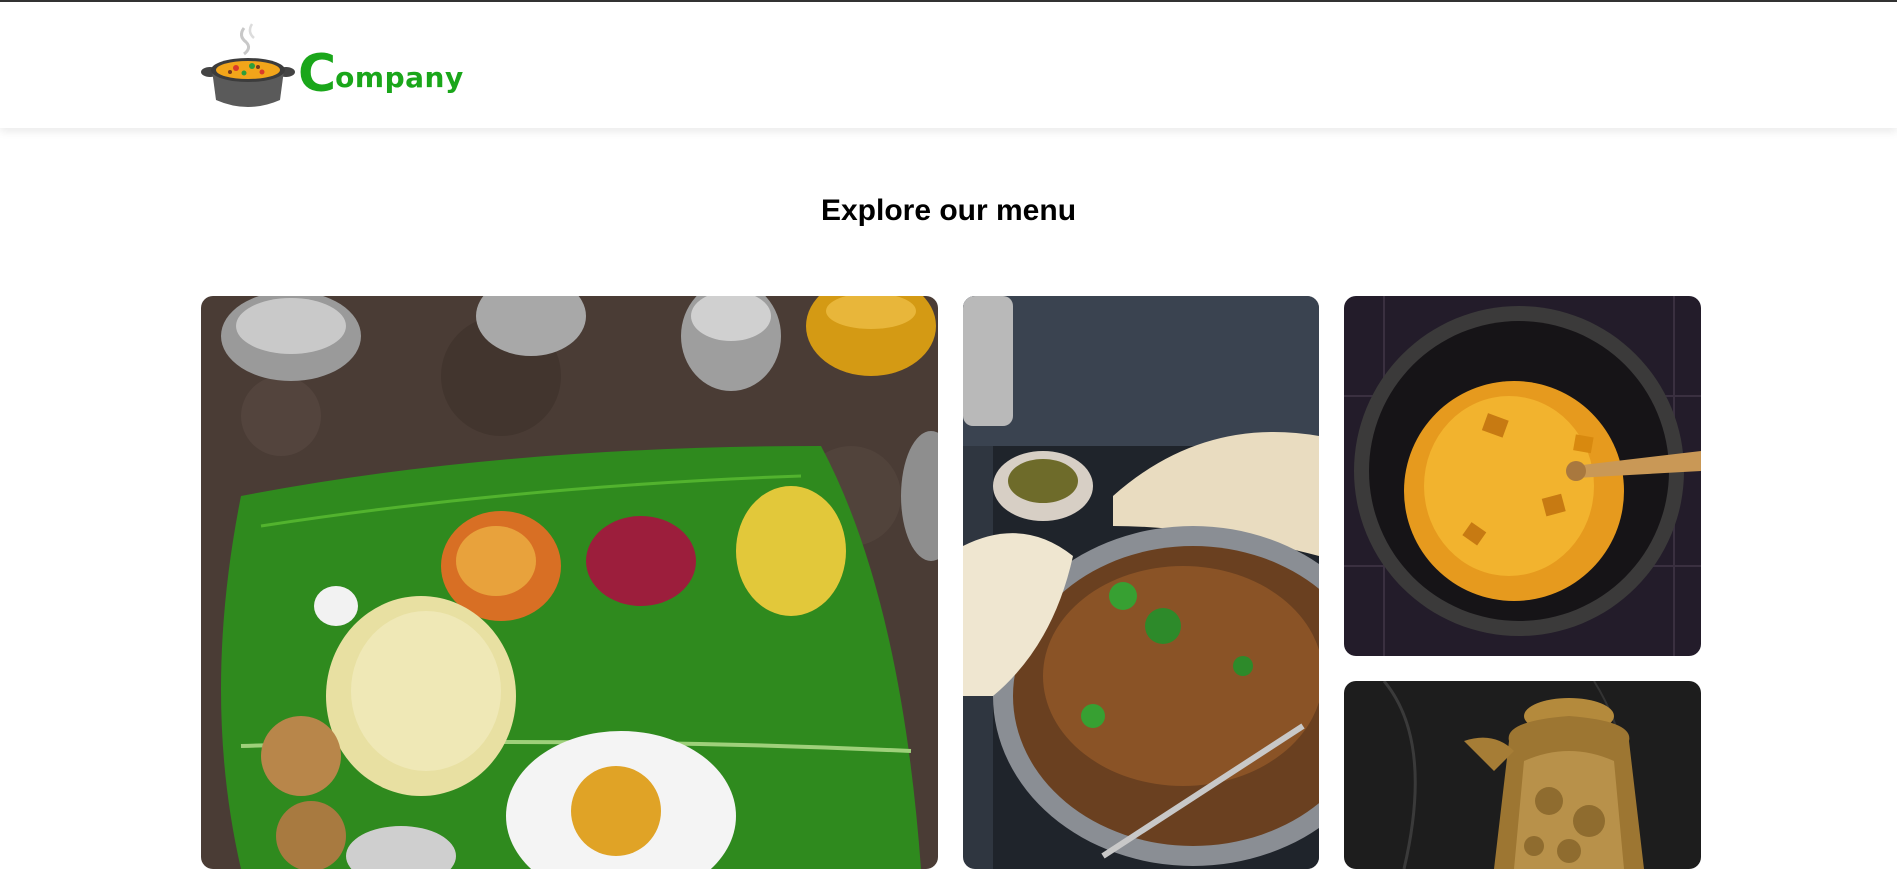 This screenshot has width=1897, height=869. What do you see at coordinates (381, 74) in the screenshot?
I see `logo-wordmark: Company` at bounding box center [381, 74].